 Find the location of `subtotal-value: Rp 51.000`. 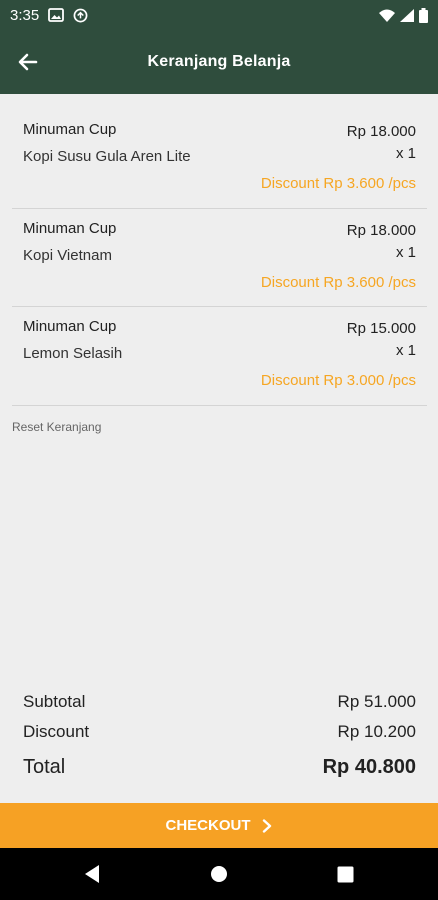

subtotal-value: Rp 51.000 is located at coordinates (376, 701).